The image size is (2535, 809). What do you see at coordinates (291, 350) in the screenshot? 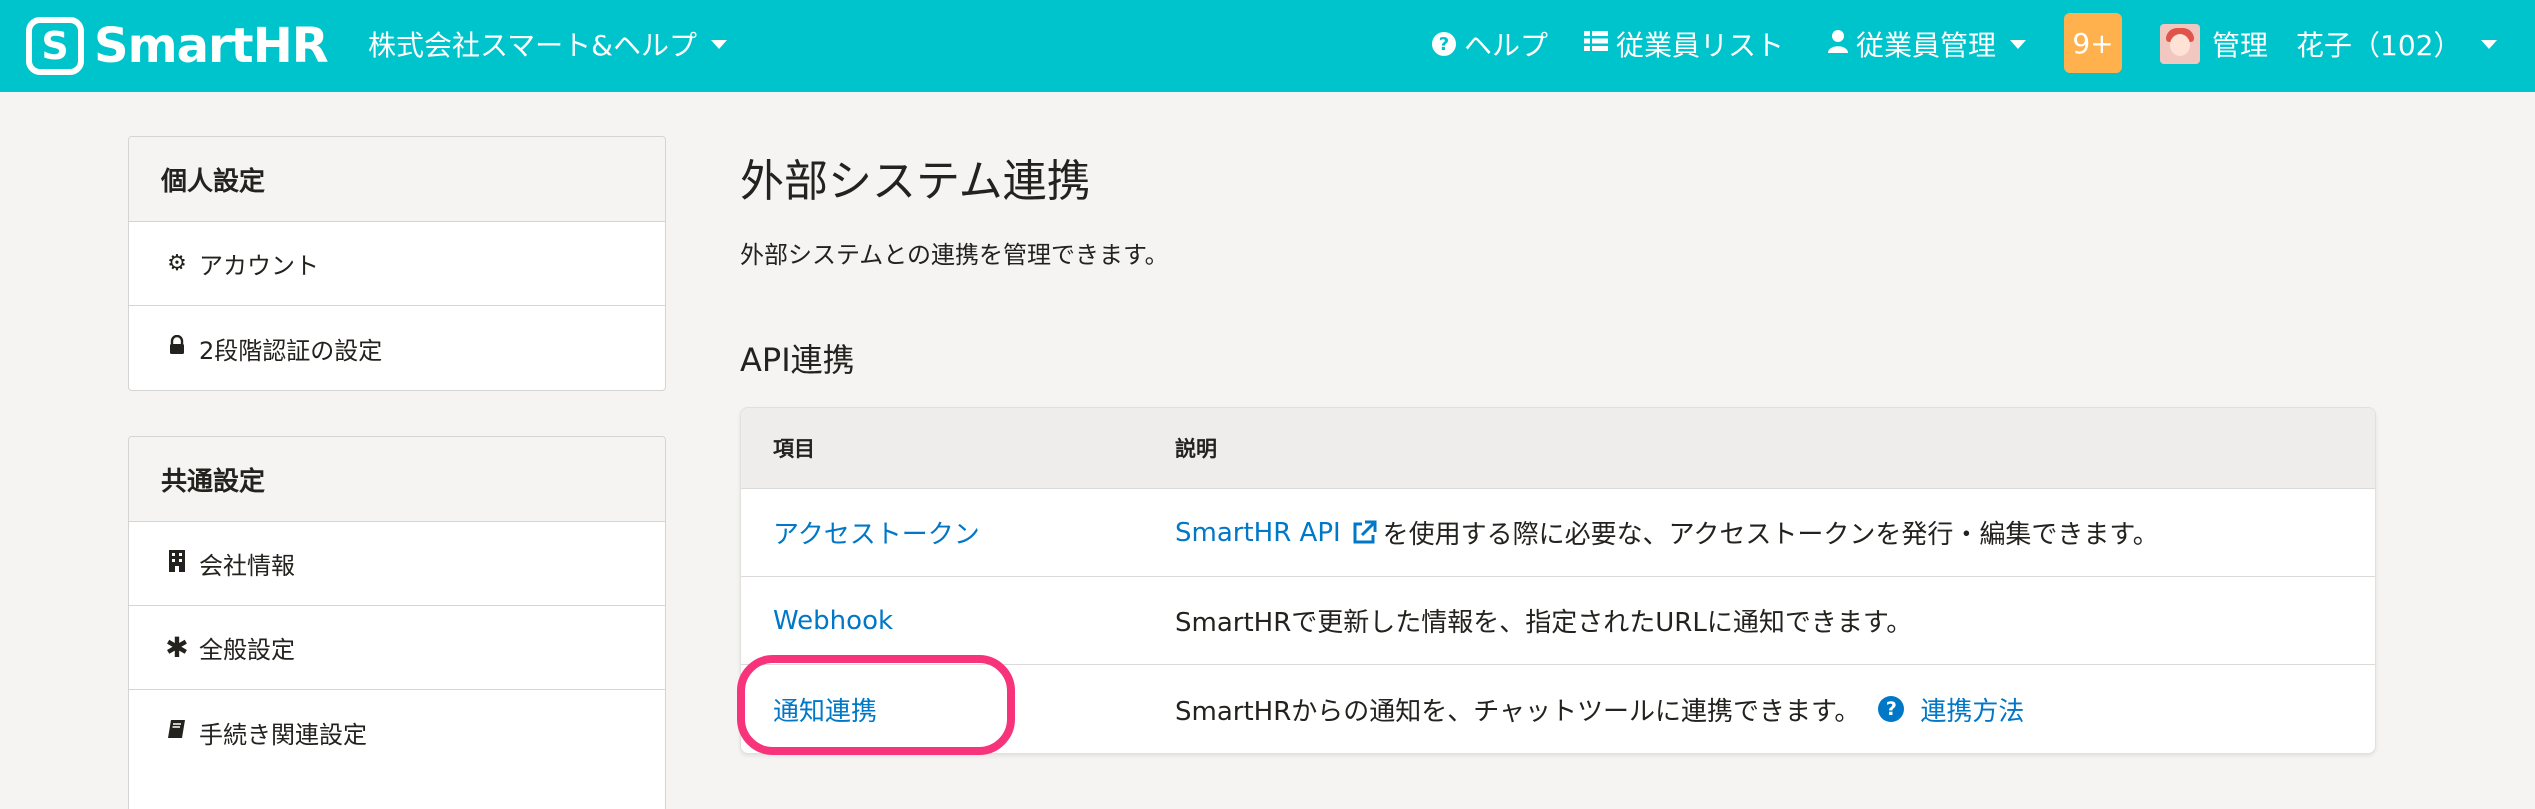
I see `sidebar-item-label: 2段階認証の設定` at bounding box center [291, 350].